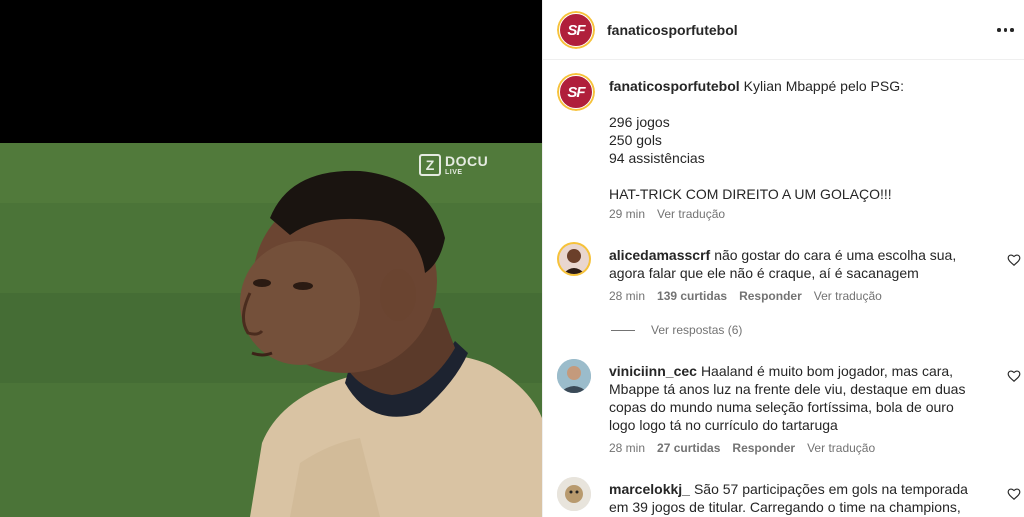 This screenshot has width=1024, height=517. Describe the element at coordinates (697, 330) in the screenshot. I see `view-replies-label: Ver respostas (6)` at that location.